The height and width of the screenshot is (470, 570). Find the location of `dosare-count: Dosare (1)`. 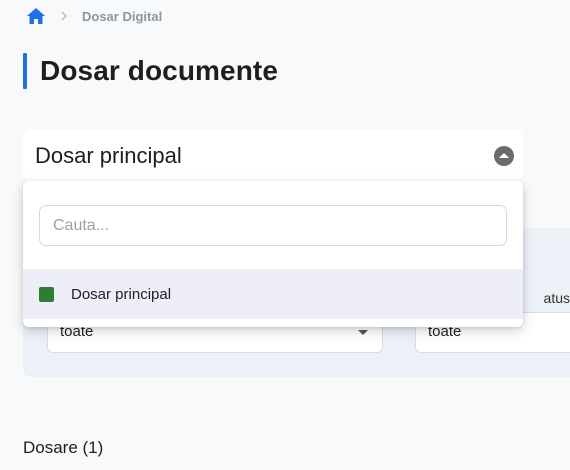

dosare-count: Dosare (1) is located at coordinates (63, 447).